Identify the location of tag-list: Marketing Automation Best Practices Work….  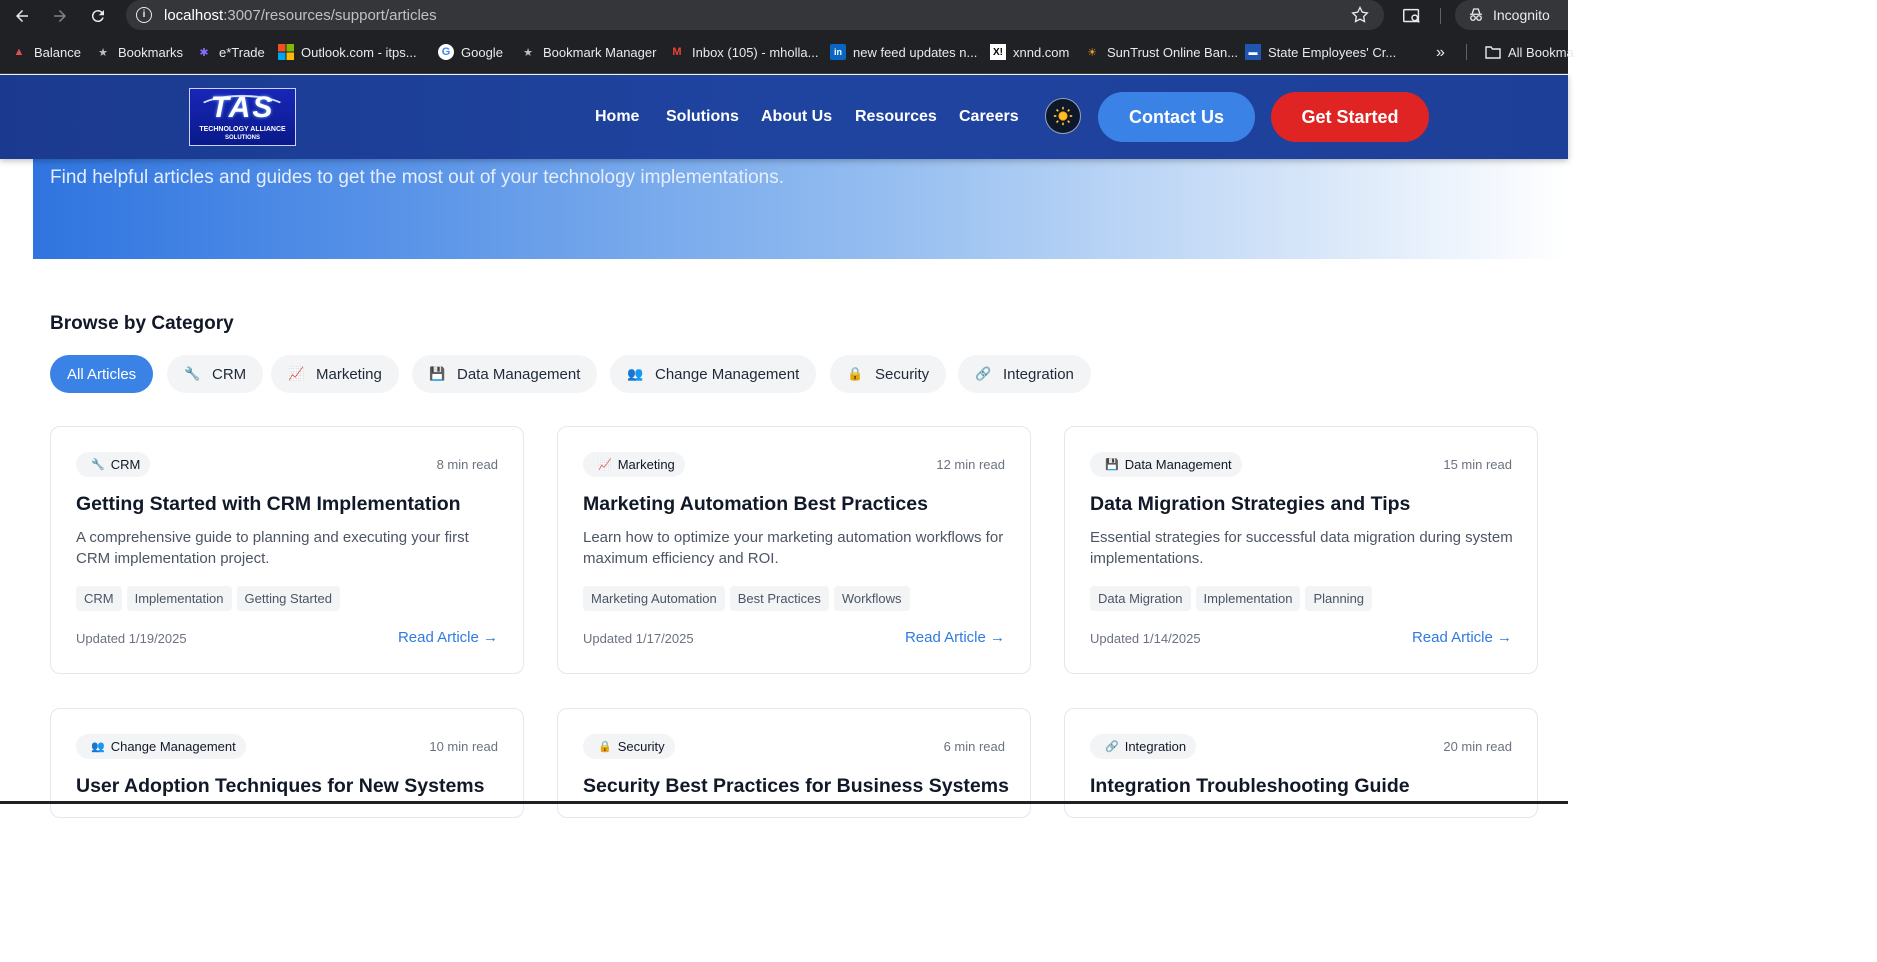
(746, 598).